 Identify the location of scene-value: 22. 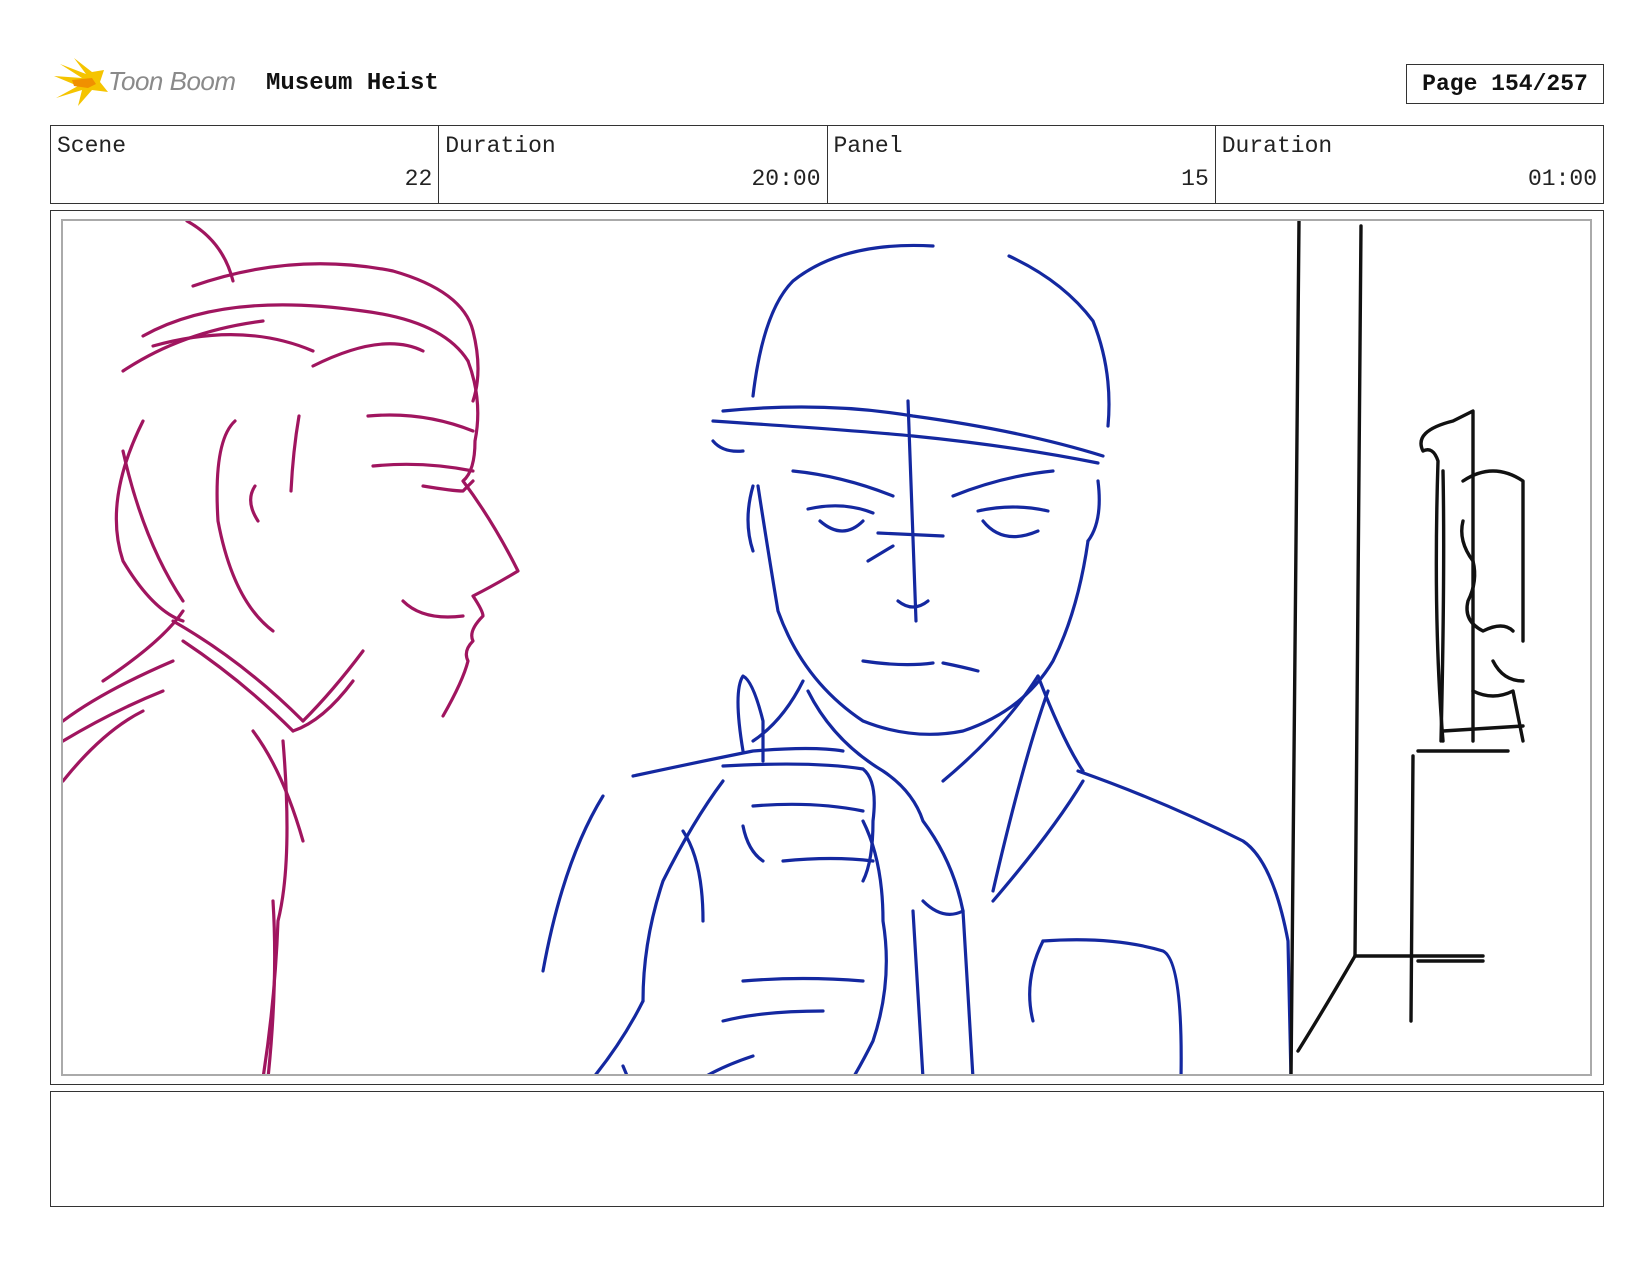
(418, 179).